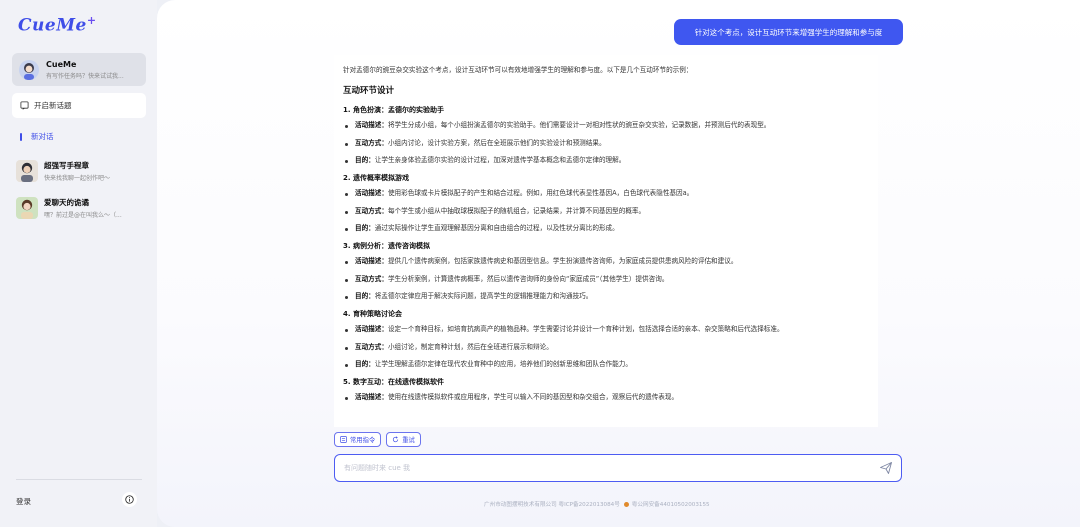 This screenshot has height=527, width=1080. What do you see at coordinates (66, 165) in the screenshot?
I see `history-item-name: 超强写手程章` at bounding box center [66, 165].